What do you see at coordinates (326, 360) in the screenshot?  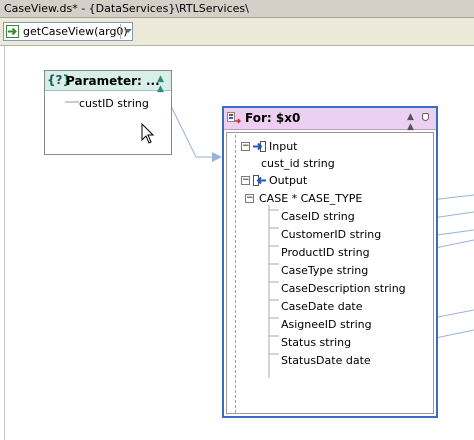 I see `field-statusdate: StatusDate date` at bounding box center [326, 360].